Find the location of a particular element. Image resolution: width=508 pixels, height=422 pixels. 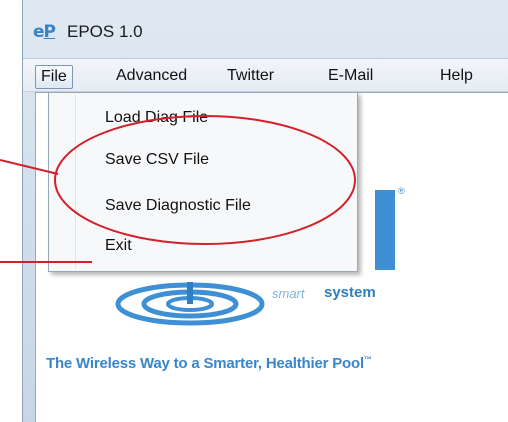

window-title: EPOS 1.0 is located at coordinates (105, 31).